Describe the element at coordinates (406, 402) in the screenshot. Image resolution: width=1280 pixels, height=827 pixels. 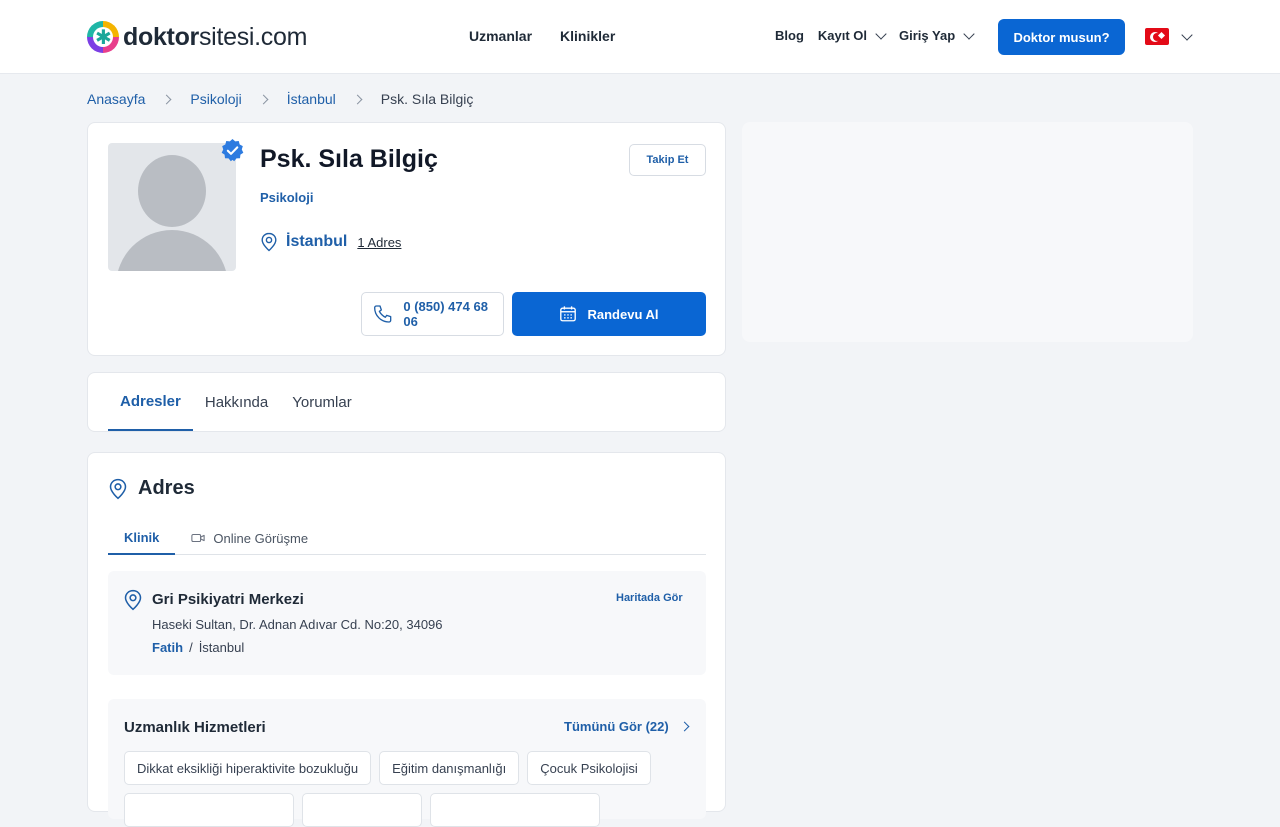
I see `profile-tabs-card: Adresler Hakkında Yorumlar` at that location.